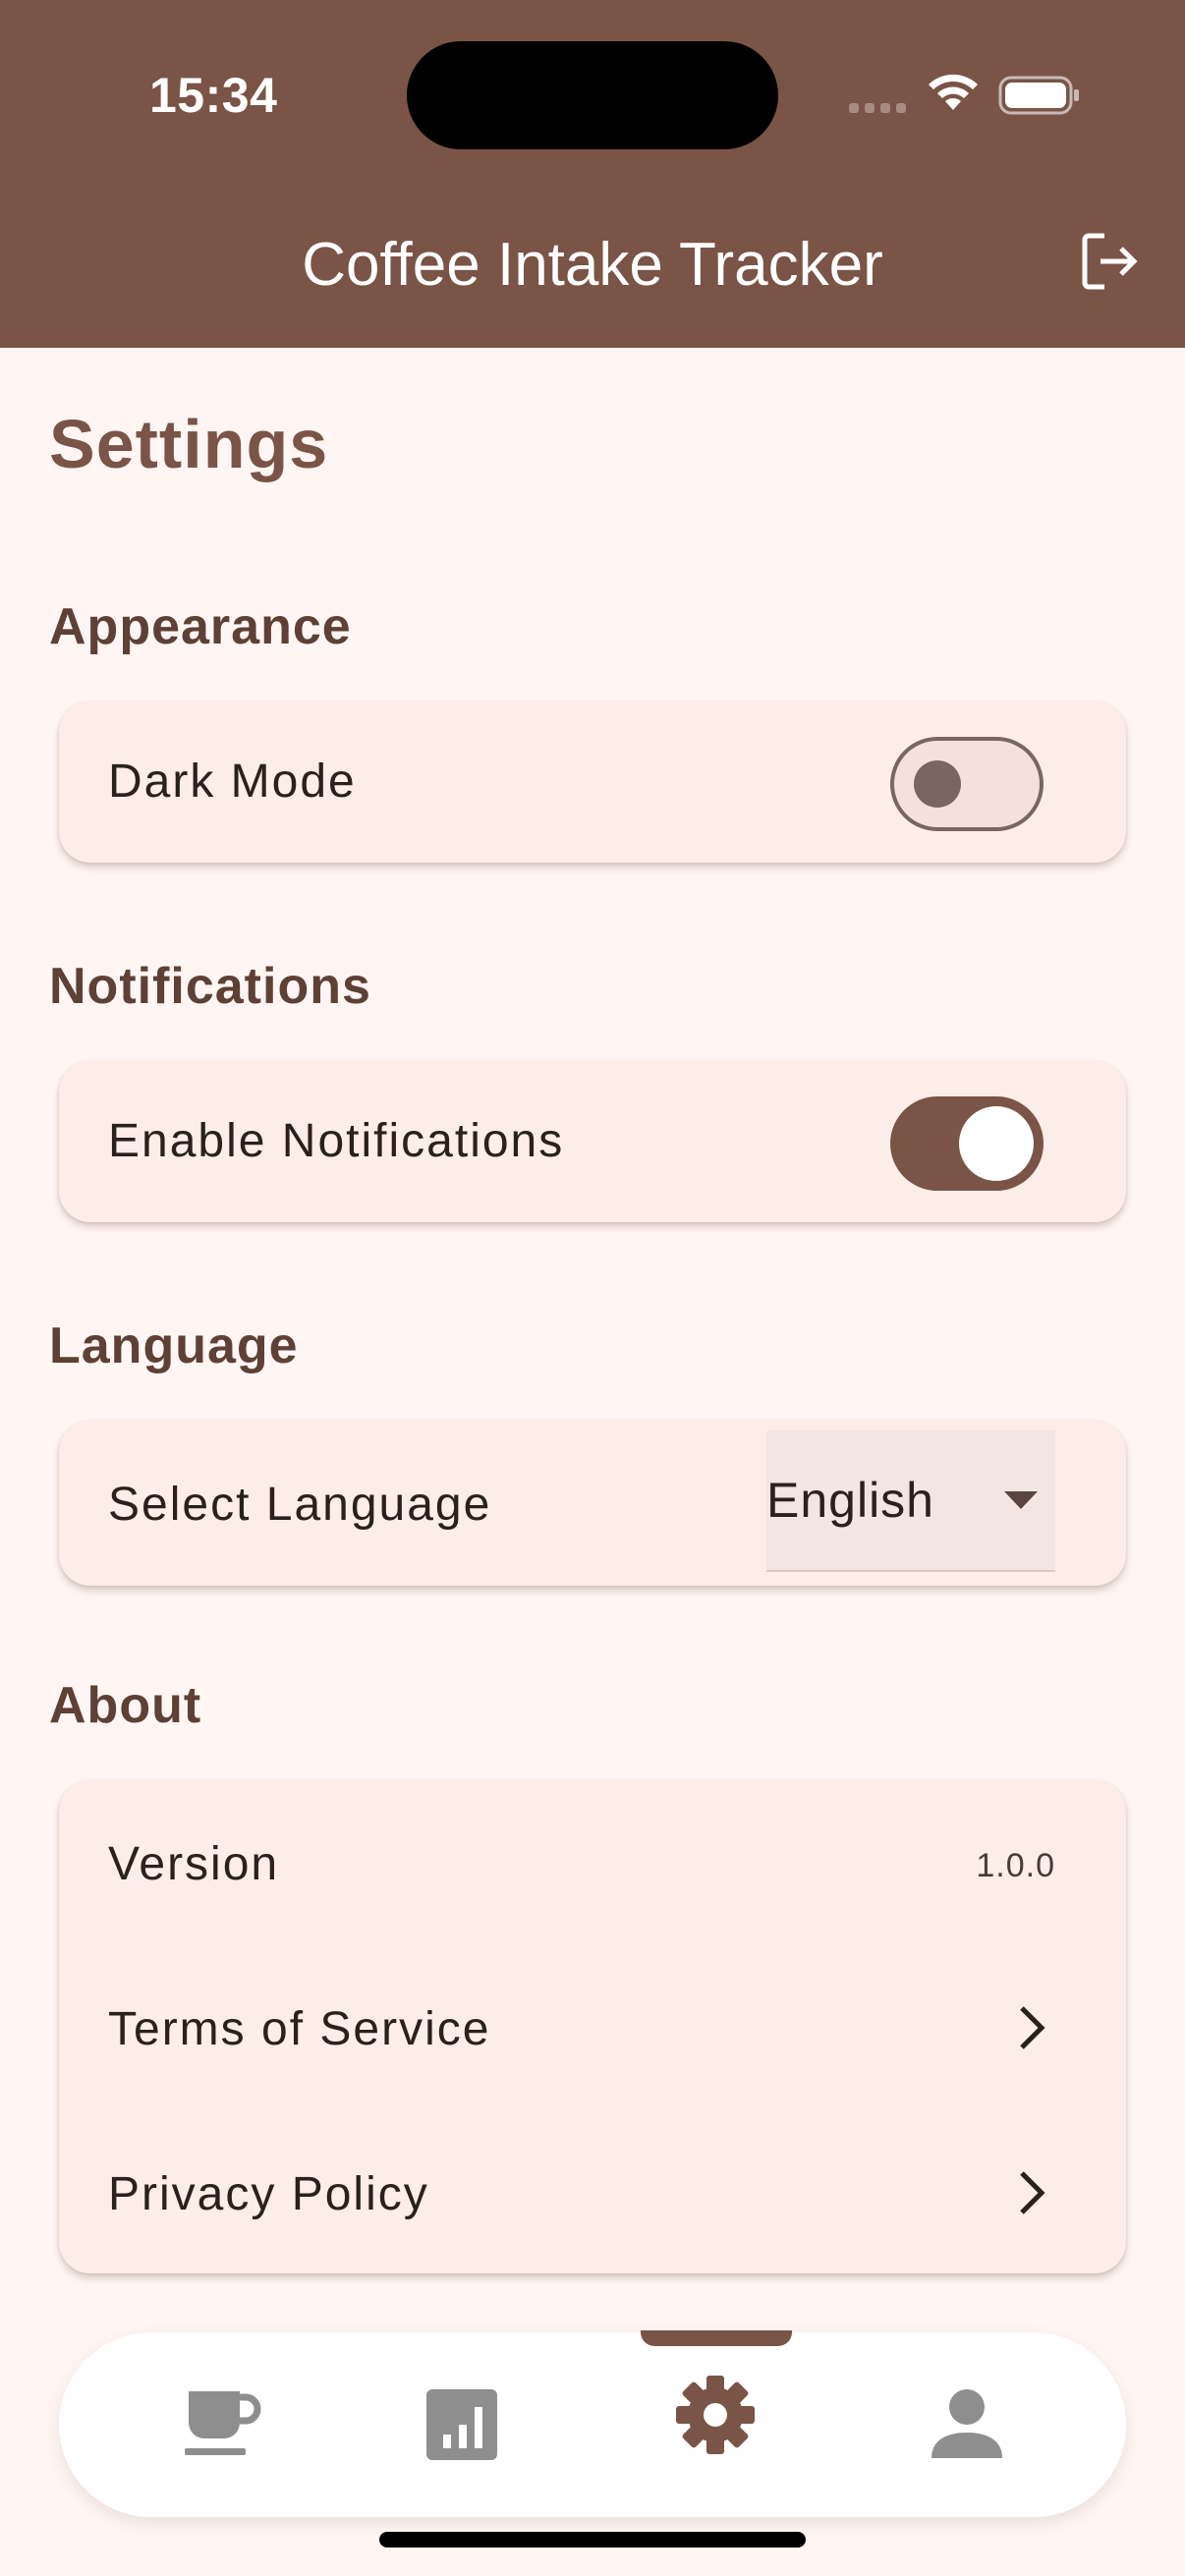 This screenshot has width=1185, height=2576. What do you see at coordinates (200, 626) in the screenshot?
I see `section-title-appearance: Appearance` at bounding box center [200, 626].